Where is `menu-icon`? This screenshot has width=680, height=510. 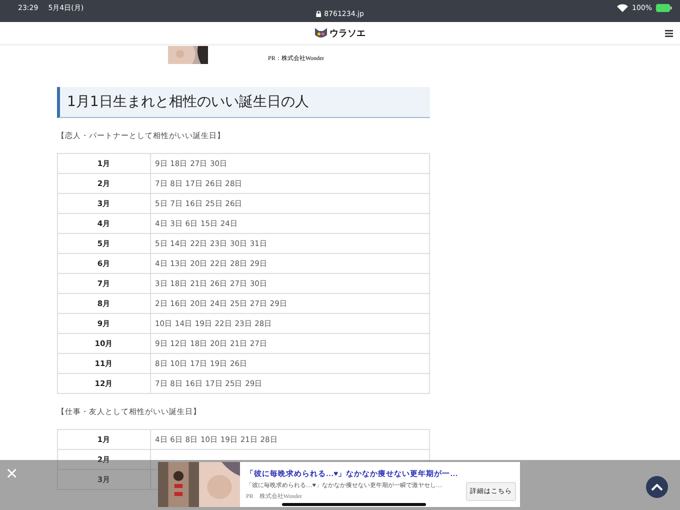
menu-icon is located at coordinates (669, 33).